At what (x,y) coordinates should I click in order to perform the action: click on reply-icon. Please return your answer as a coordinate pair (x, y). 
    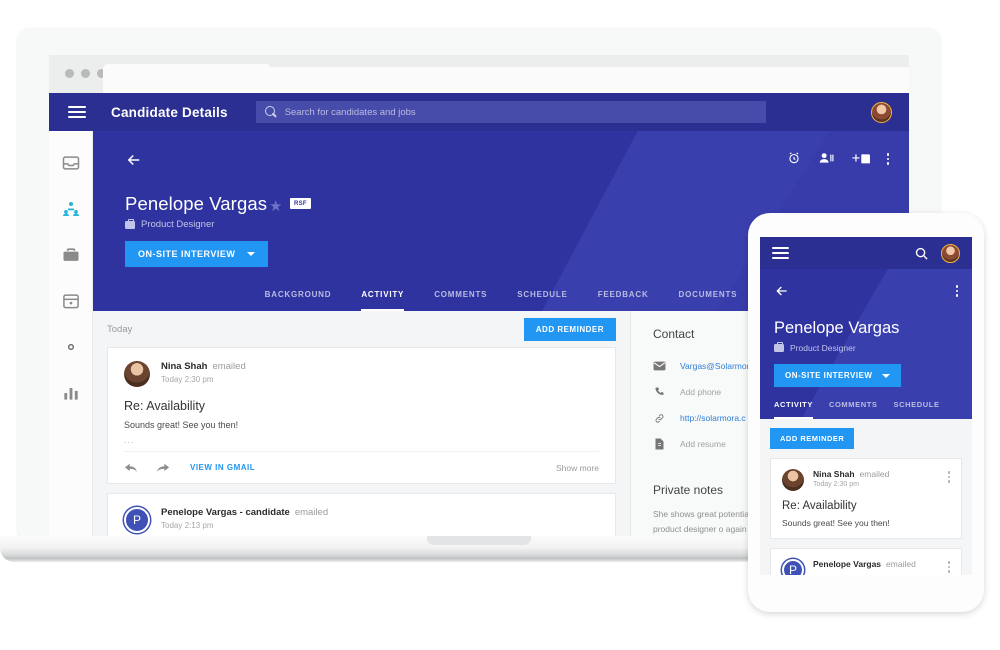
    Looking at the image, I should click on (131, 468).